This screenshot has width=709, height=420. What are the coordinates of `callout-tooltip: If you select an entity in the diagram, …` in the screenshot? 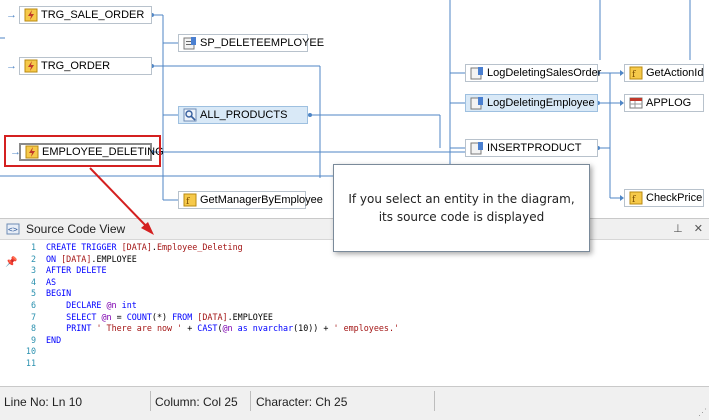 It's located at (461, 208).